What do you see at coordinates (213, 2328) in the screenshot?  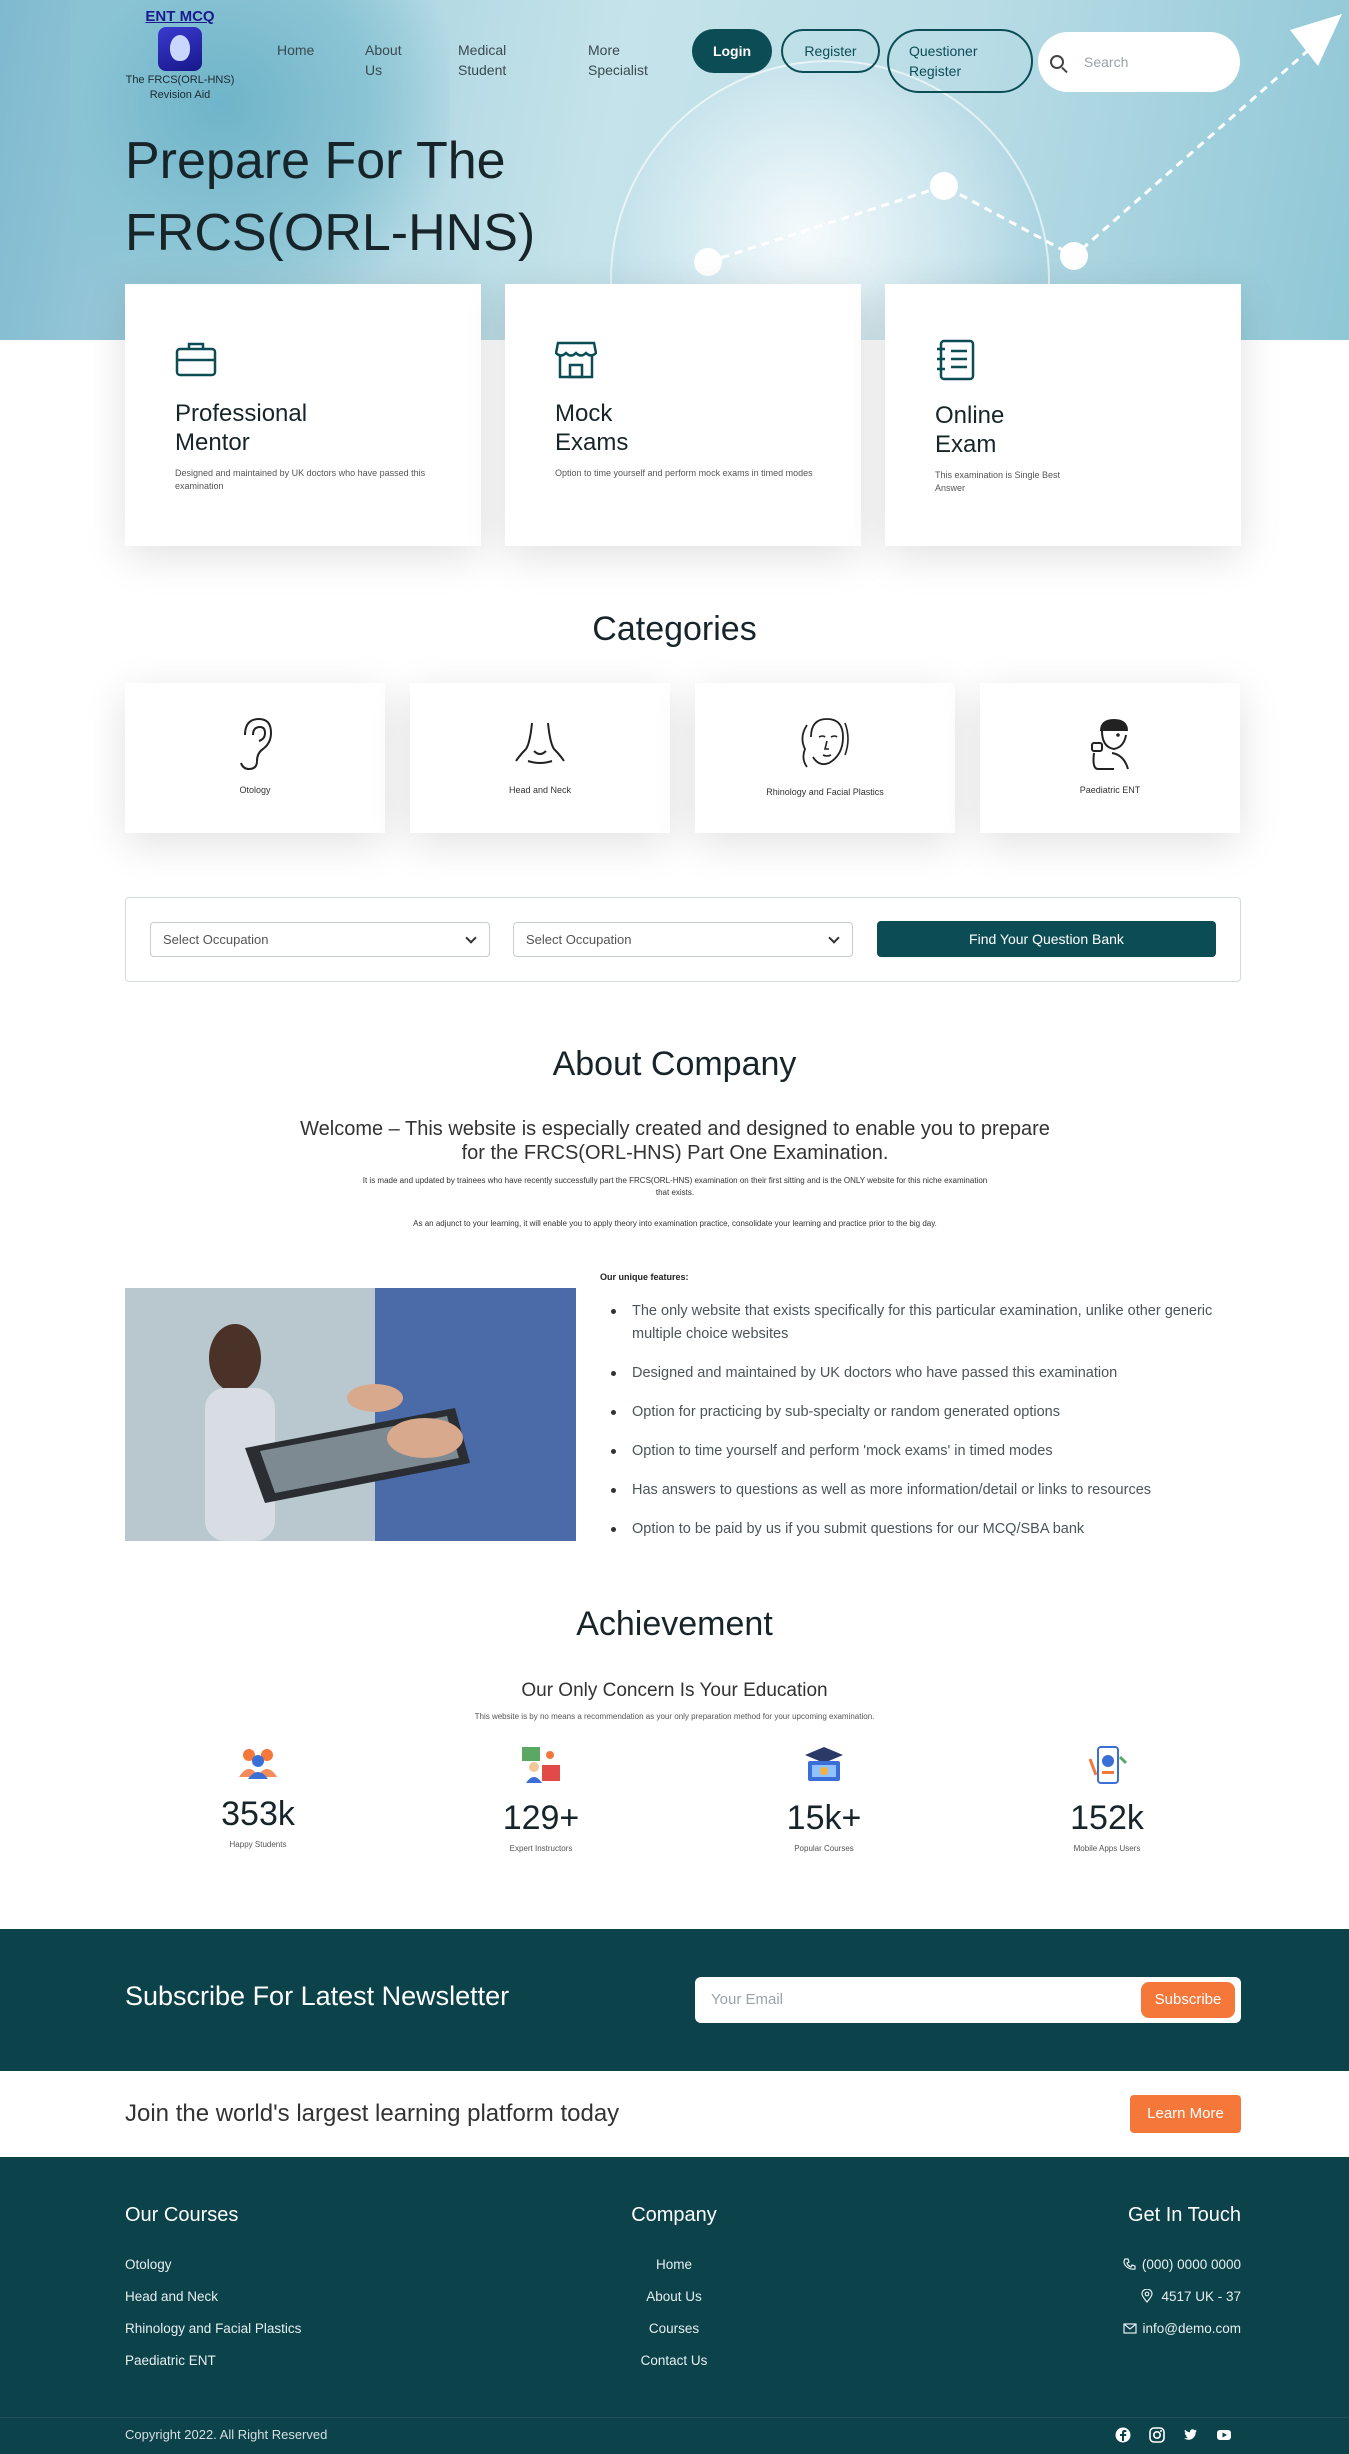 I see `footer-link-rhinology: Rhinology and Facial Plastics` at bounding box center [213, 2328].